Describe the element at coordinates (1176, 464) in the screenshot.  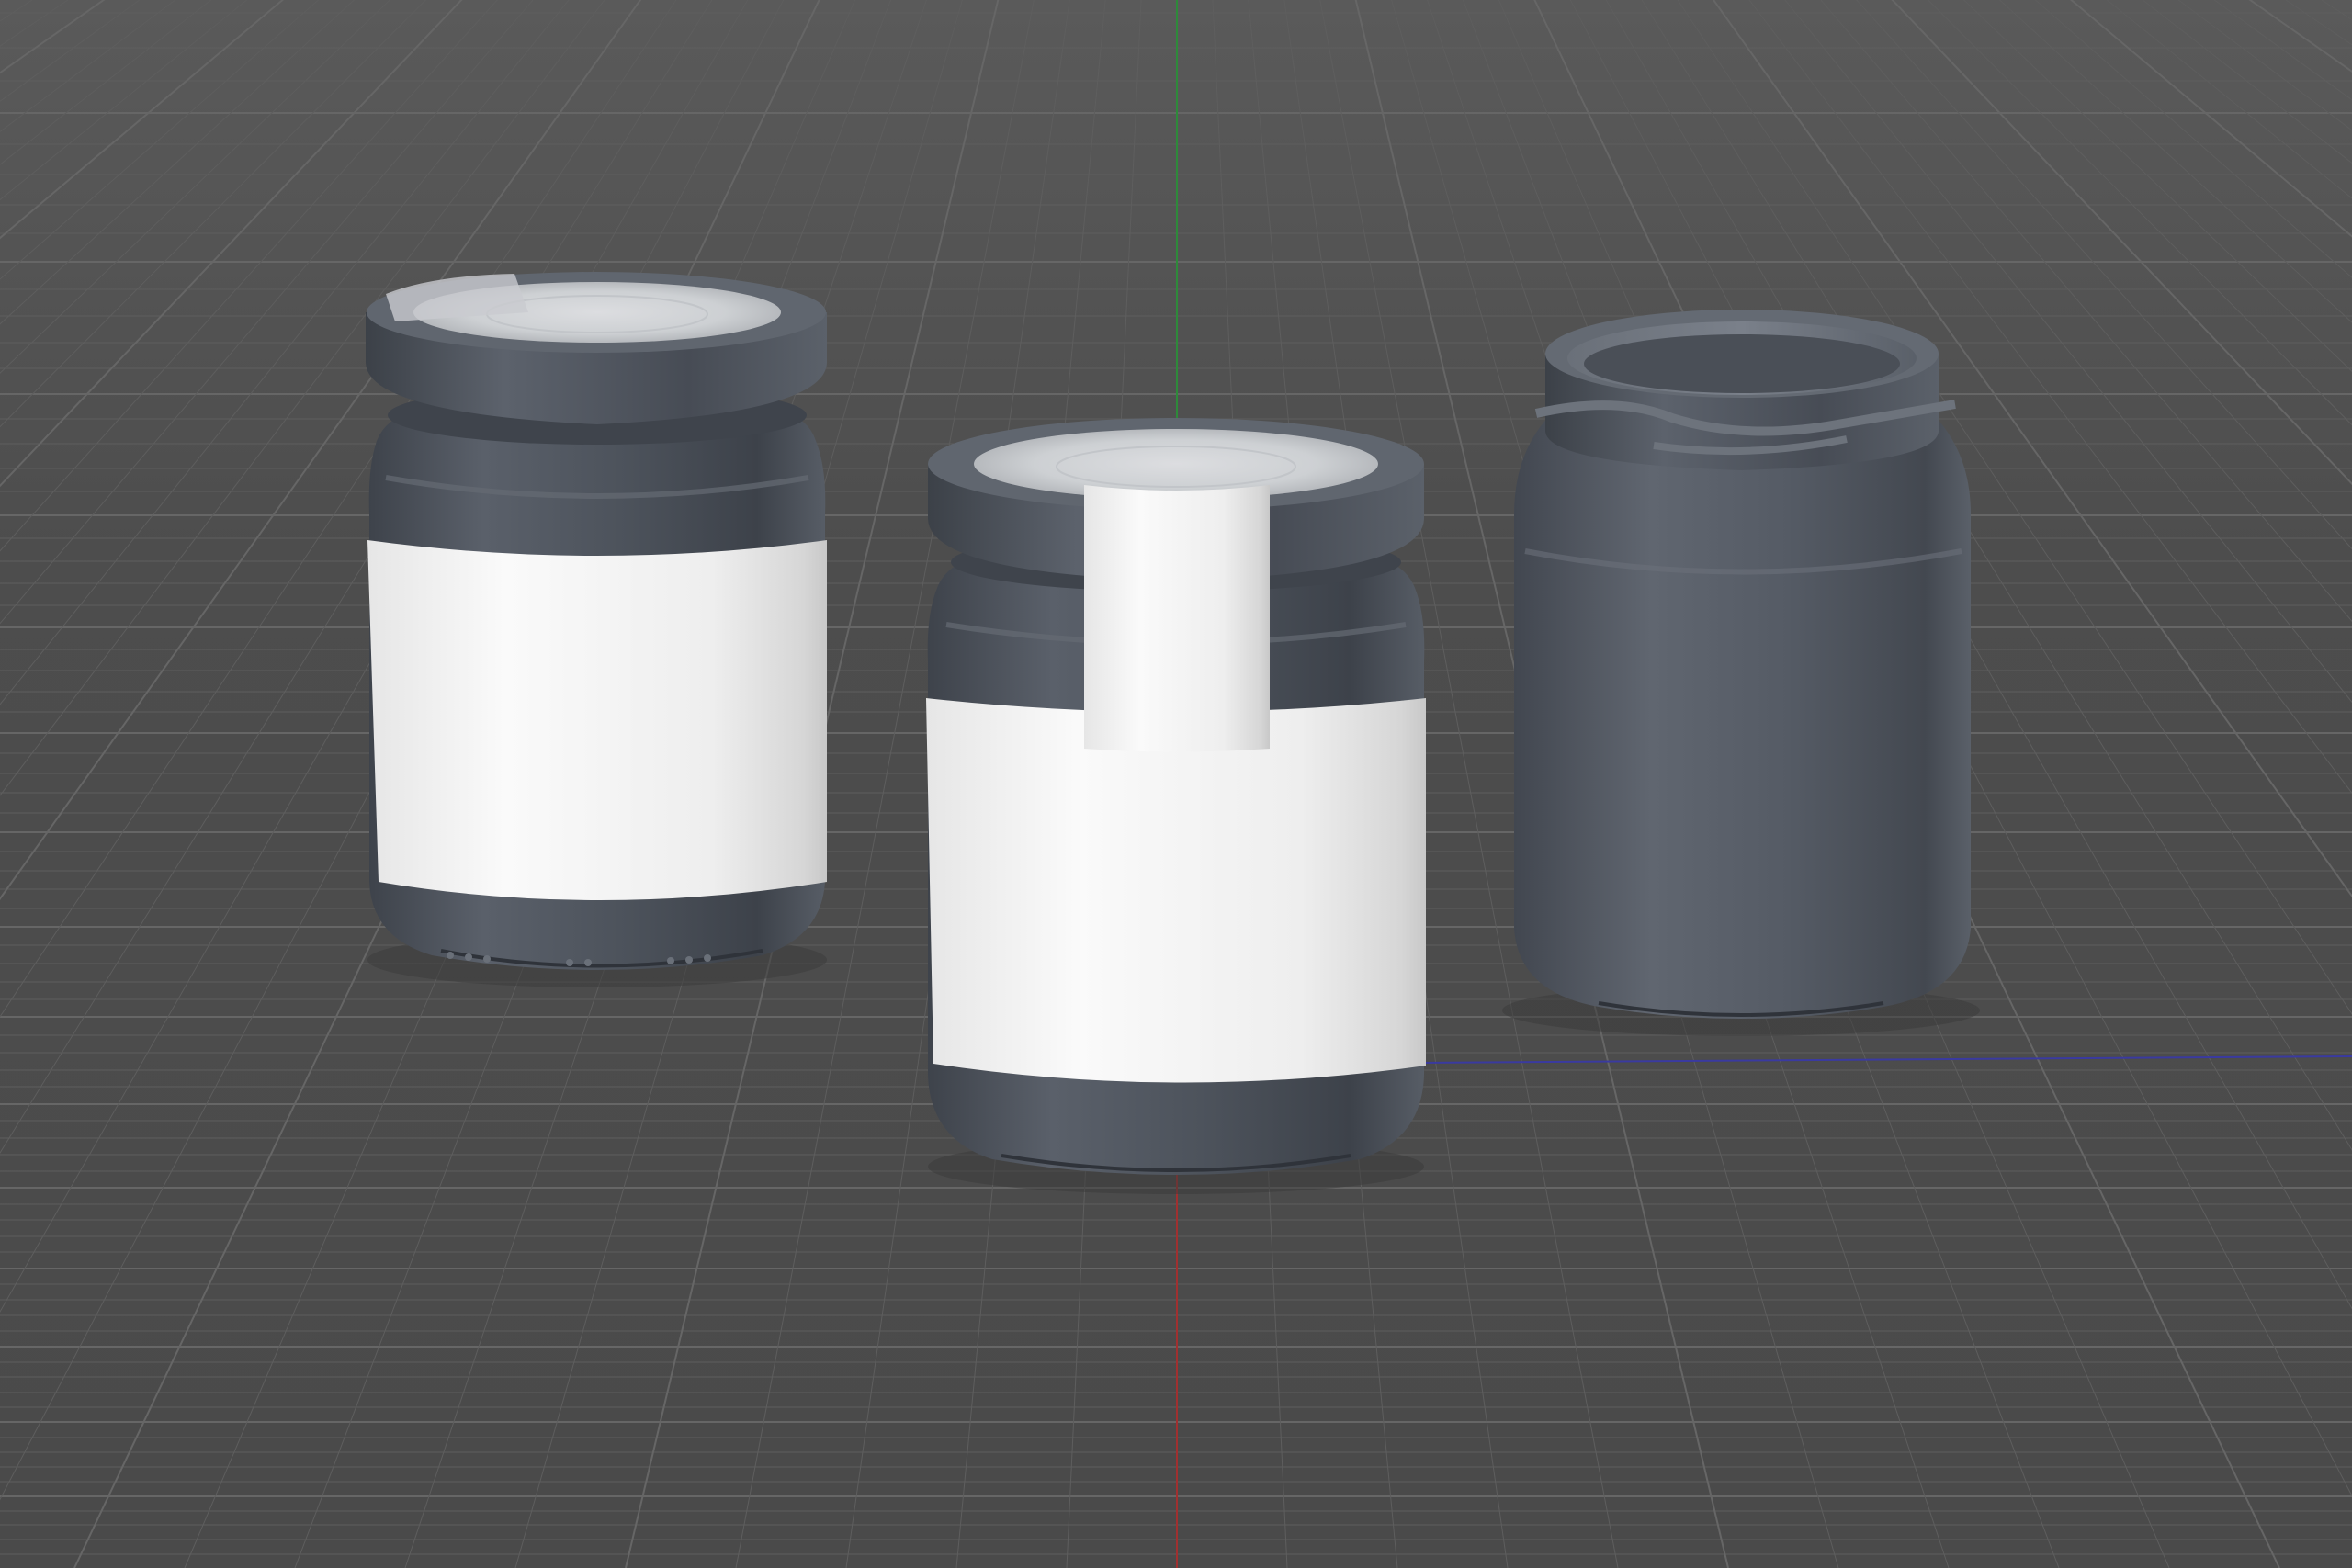
I see `lid-top` at that location.